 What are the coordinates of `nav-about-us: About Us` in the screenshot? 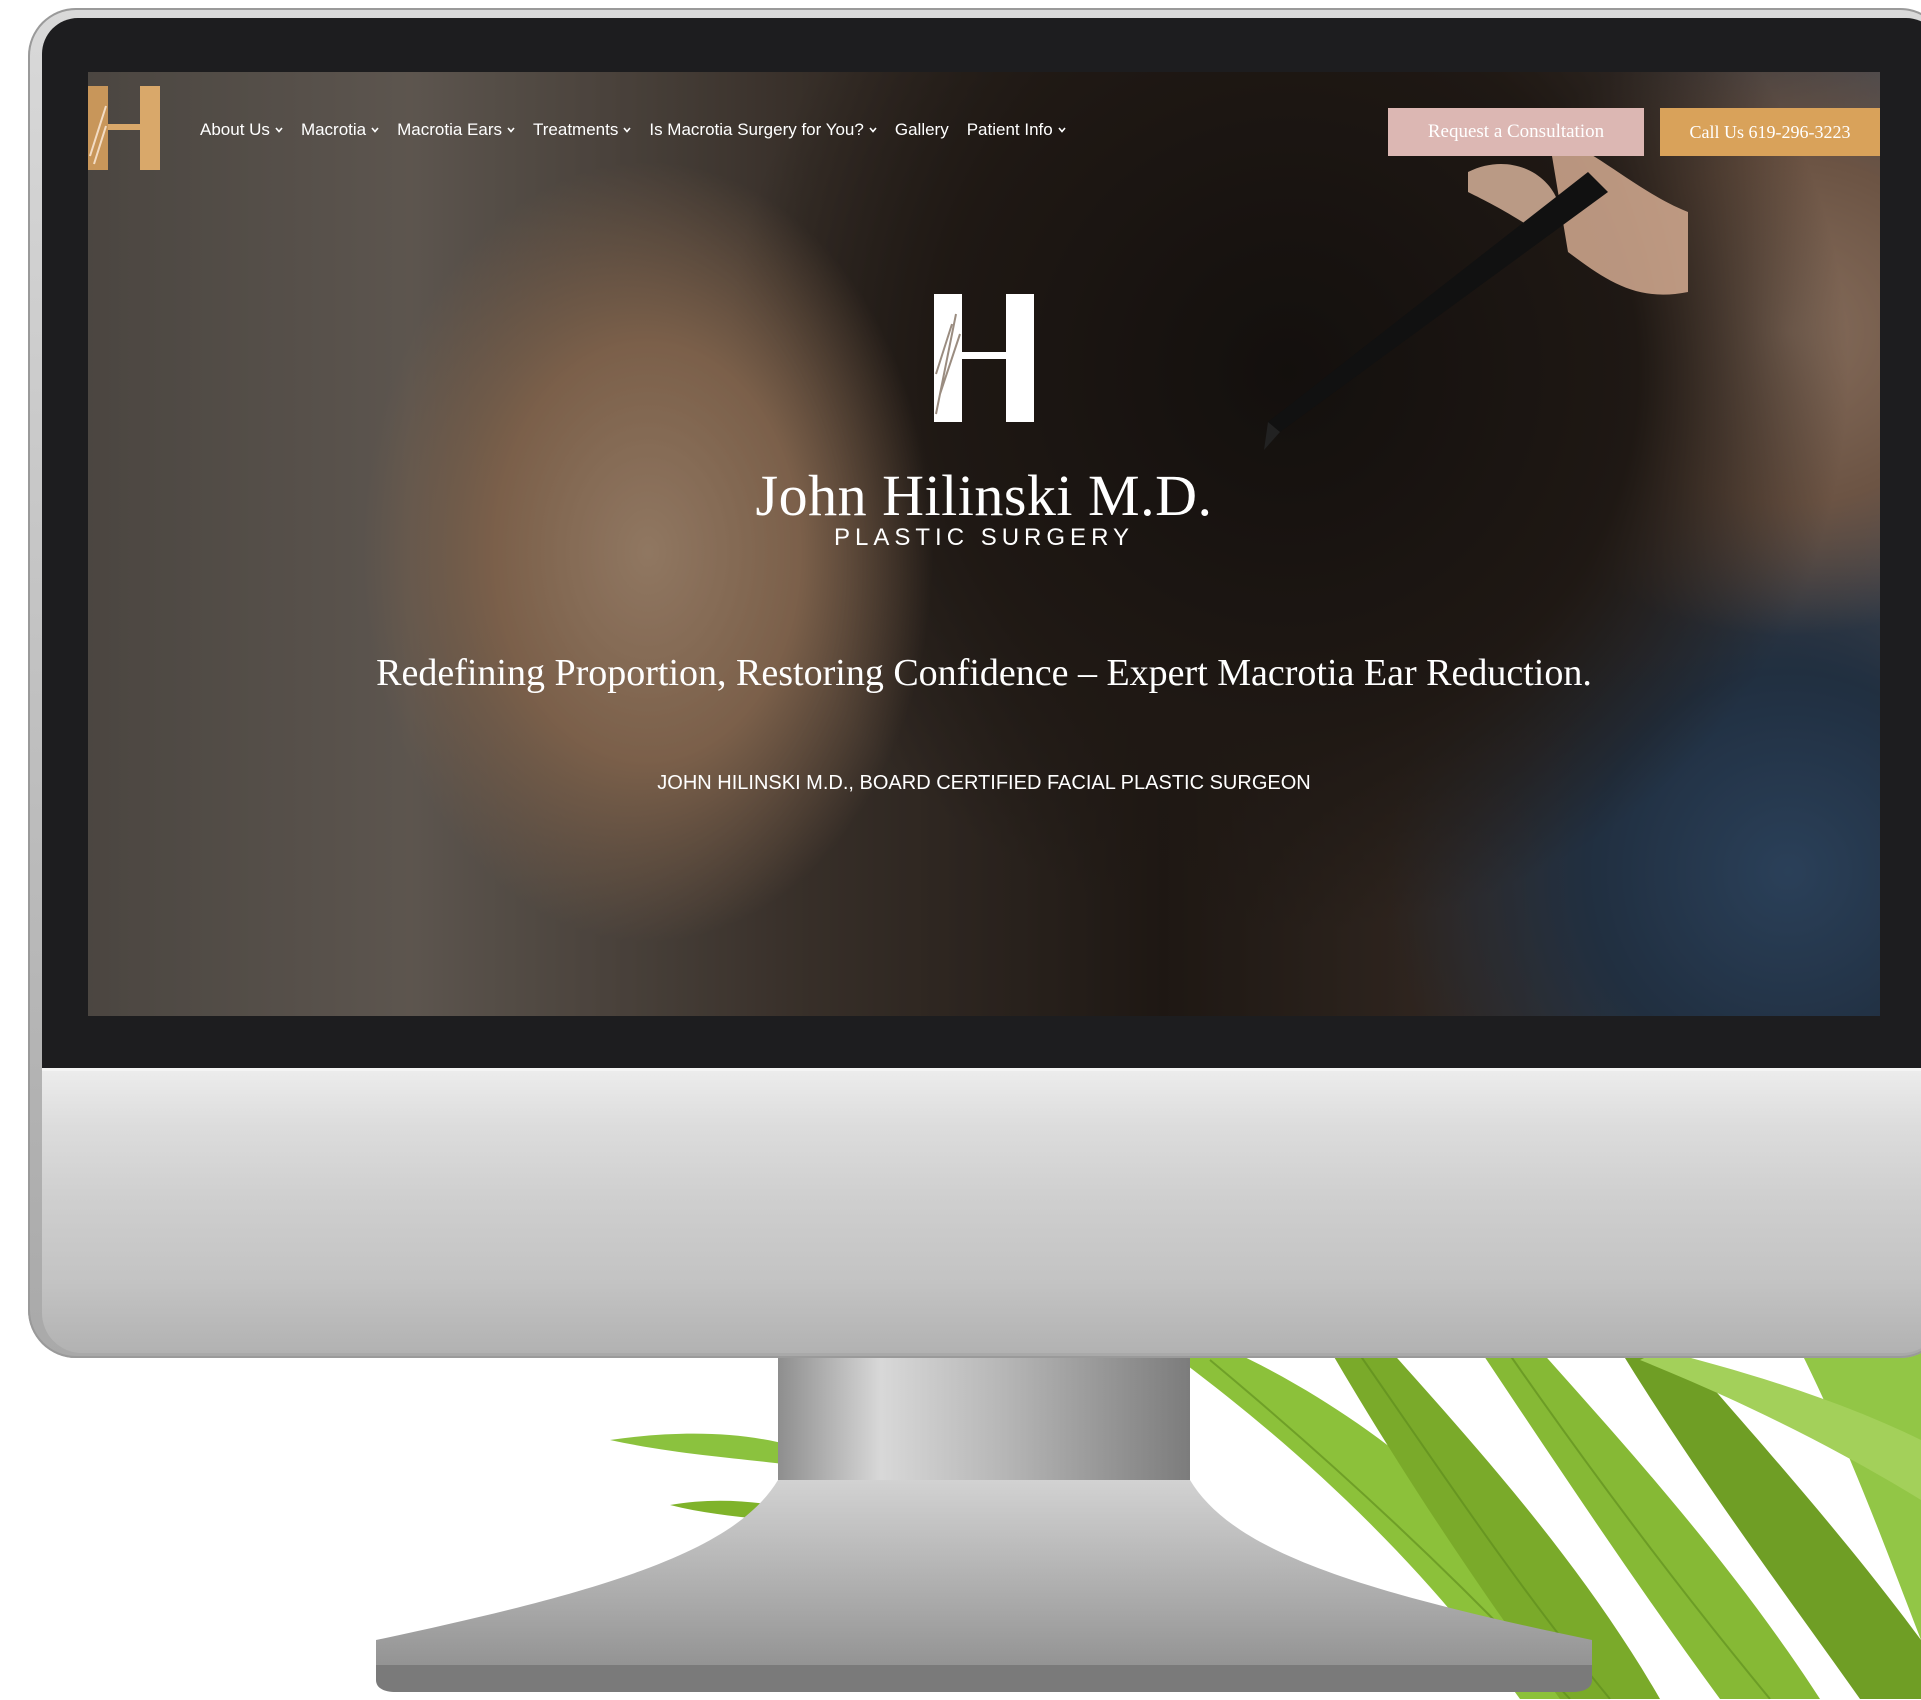 It's located at (241, 130).